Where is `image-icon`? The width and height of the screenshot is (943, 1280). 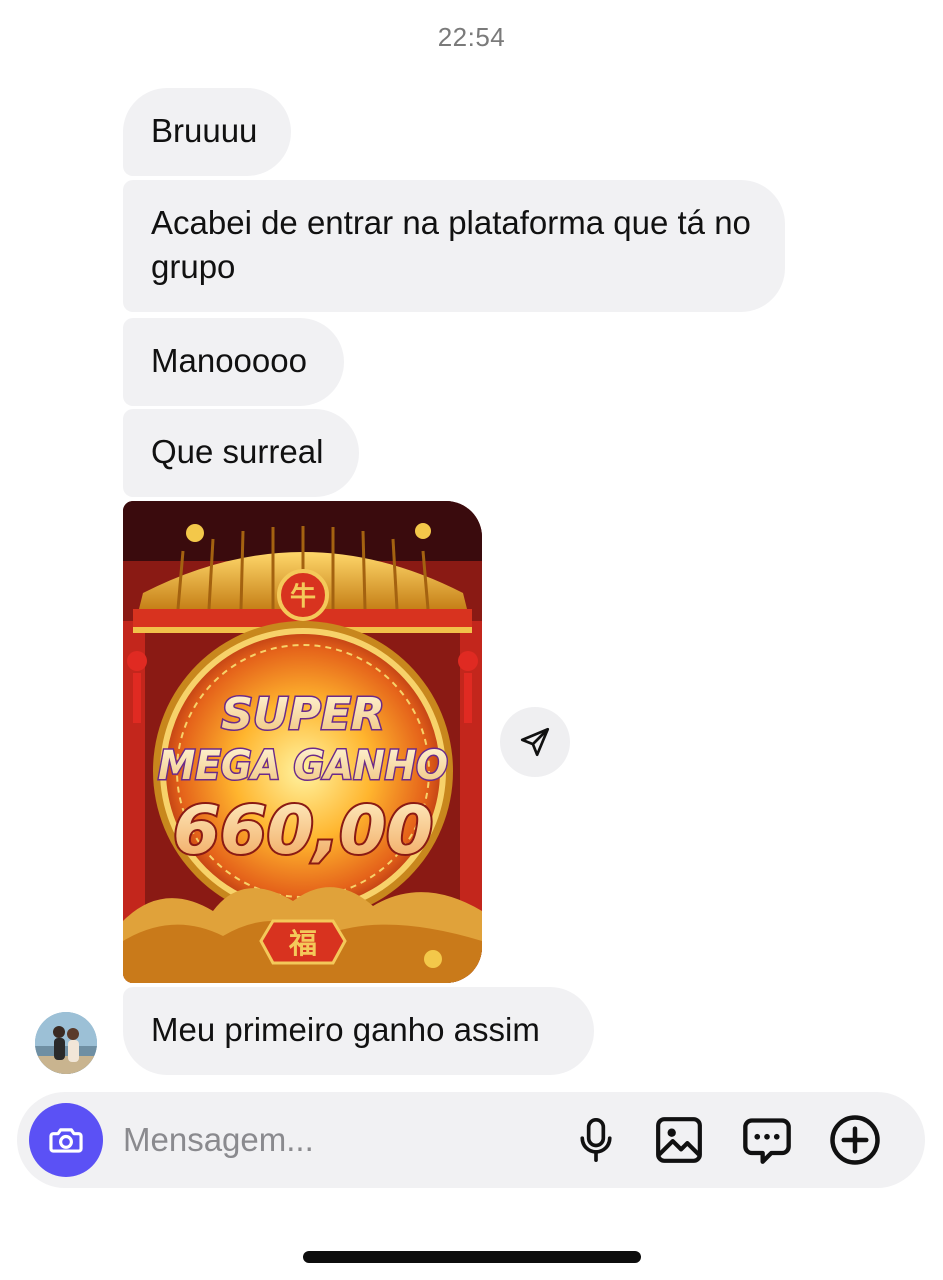 image-icon is located at coordinates (679, 1140).